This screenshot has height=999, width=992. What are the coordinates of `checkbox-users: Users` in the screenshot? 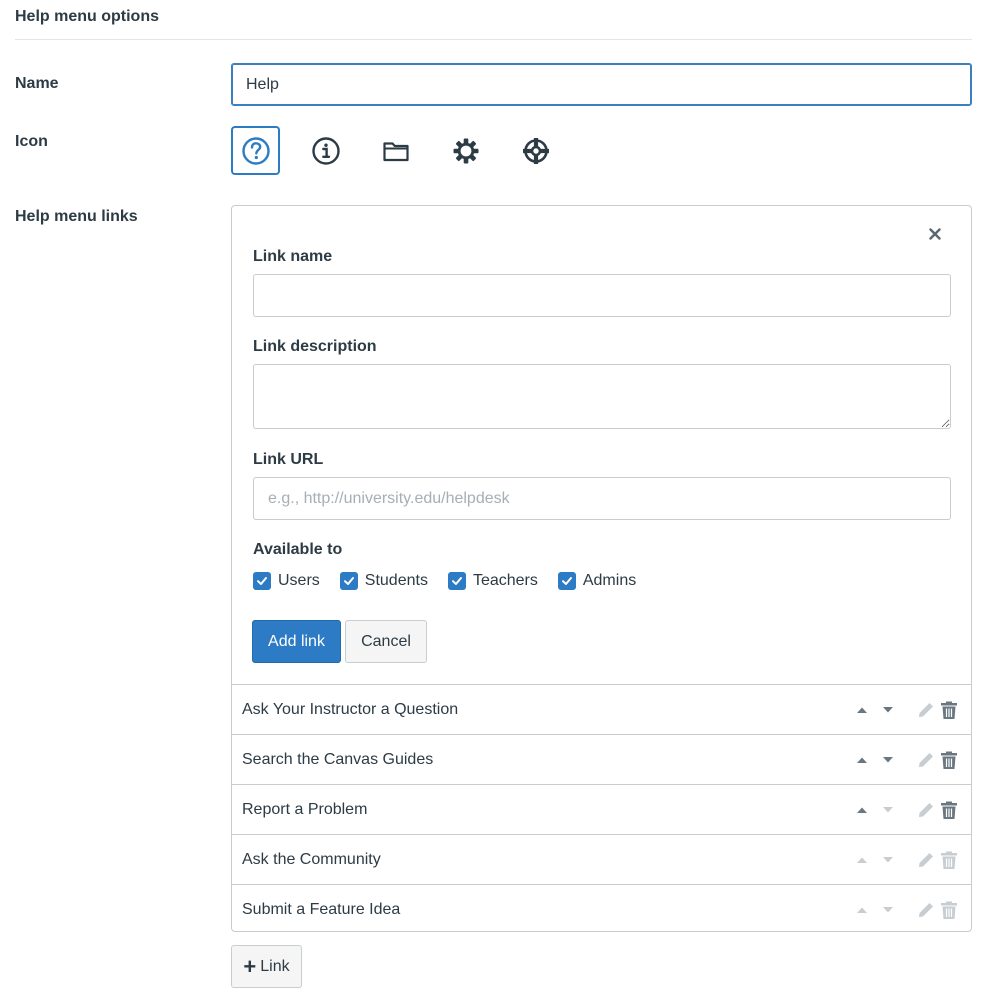 It's located at (286, 581).